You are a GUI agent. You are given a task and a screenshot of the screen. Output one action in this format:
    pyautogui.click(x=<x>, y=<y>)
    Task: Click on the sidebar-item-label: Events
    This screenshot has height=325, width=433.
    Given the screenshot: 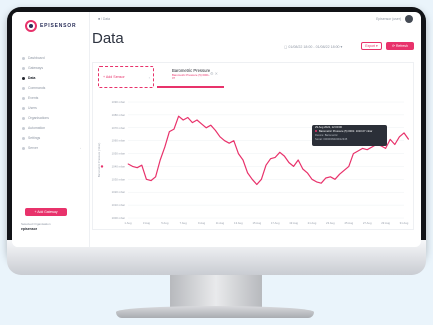 What is the action you would take?
    pyautogui.click(x=33, y=98)
    